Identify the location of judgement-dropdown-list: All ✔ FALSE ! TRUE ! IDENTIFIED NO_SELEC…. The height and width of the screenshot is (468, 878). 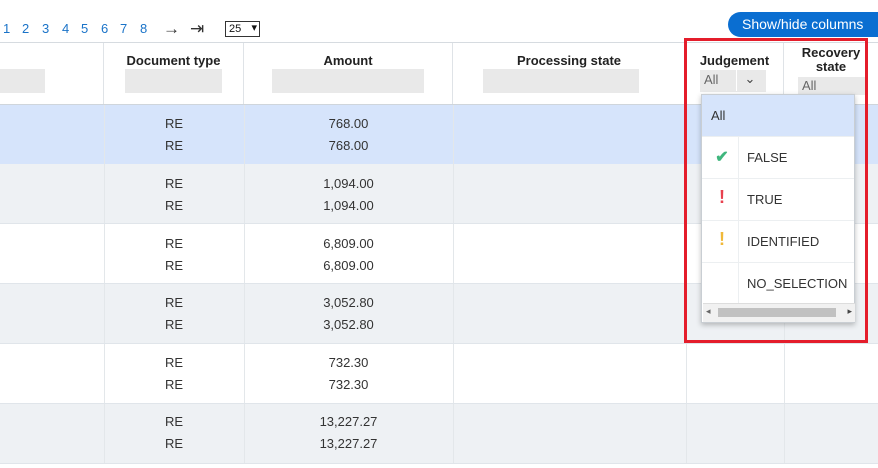
(778, 208).